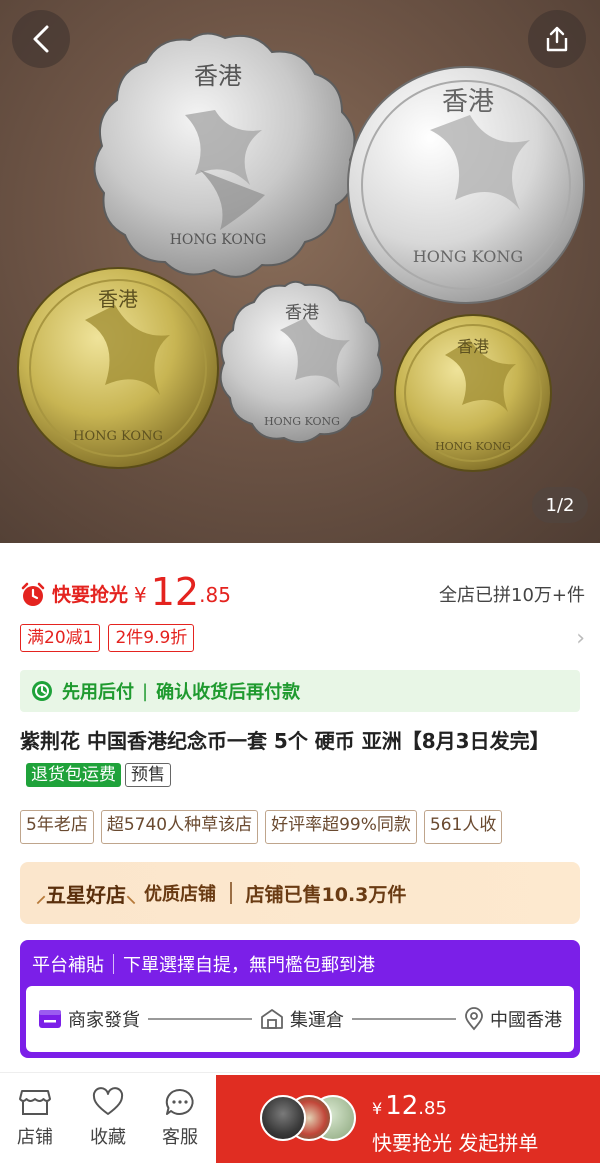 The height and width of the screenshot is (1163, 600). I want to click on product-title: 紫荆花 中国香港纪念币一套 5个 硬币 亚洲【8月3日发完】退货包运费 预售, so click(302, 758).